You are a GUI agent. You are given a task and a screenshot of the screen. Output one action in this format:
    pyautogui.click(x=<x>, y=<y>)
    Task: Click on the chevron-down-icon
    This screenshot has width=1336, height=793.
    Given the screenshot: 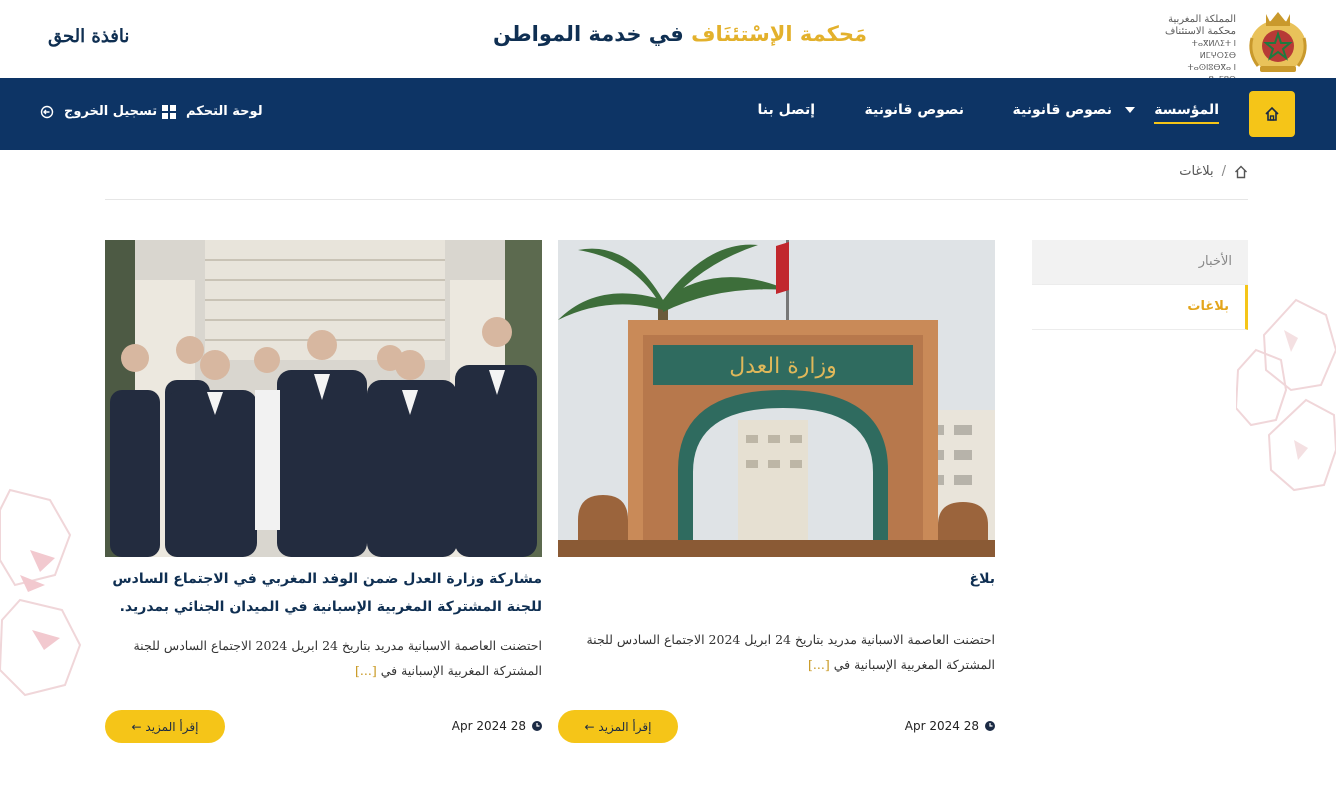 What is the action you would take?
    pyautogui.click(x=1130, y=110)
    